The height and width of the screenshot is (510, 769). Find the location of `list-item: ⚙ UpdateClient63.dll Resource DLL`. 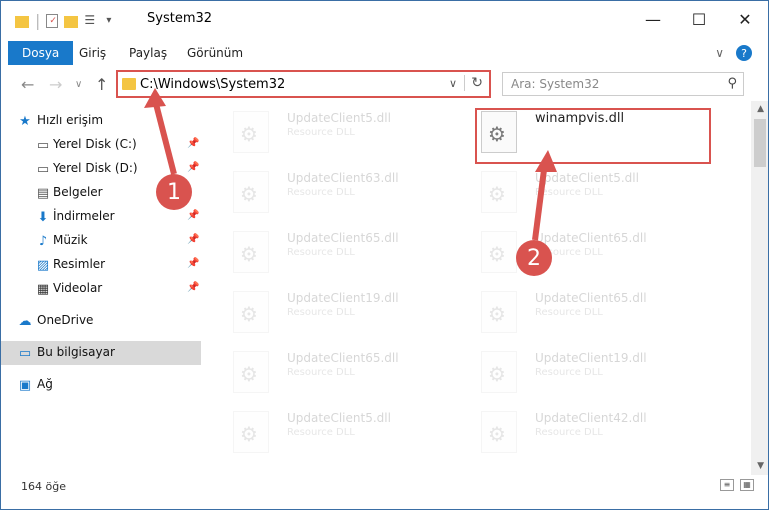

list-item: ⚙ UpdateClient63.dll Resource DLL is located at coordinates (333, 189).